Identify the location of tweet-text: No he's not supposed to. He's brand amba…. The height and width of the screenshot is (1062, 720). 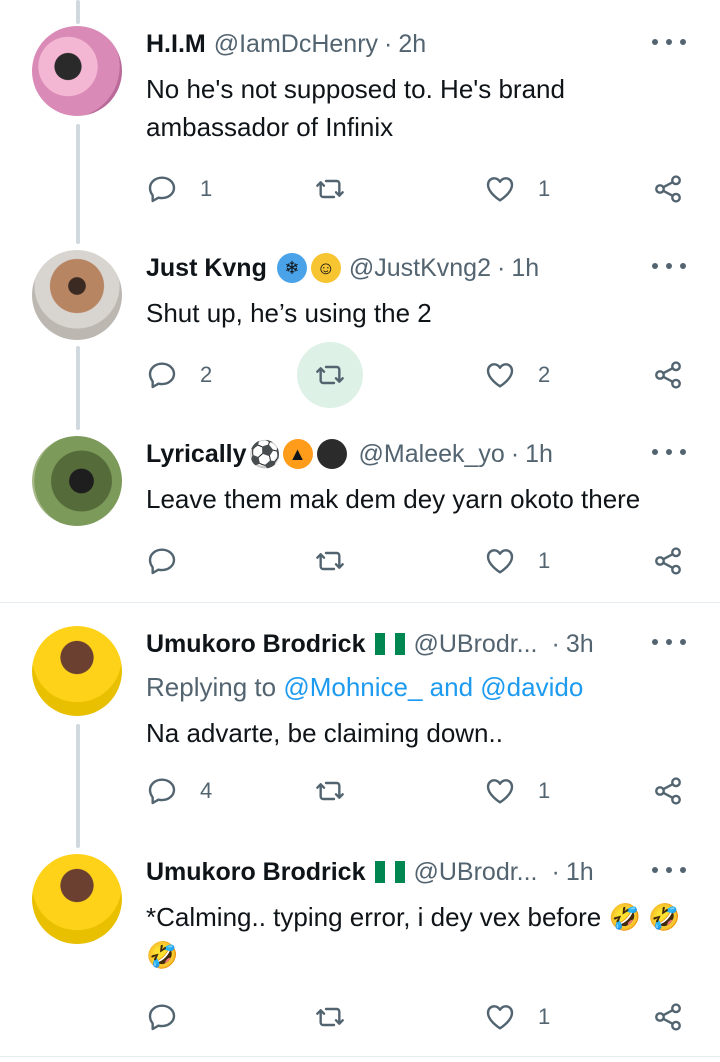
(355, 108).